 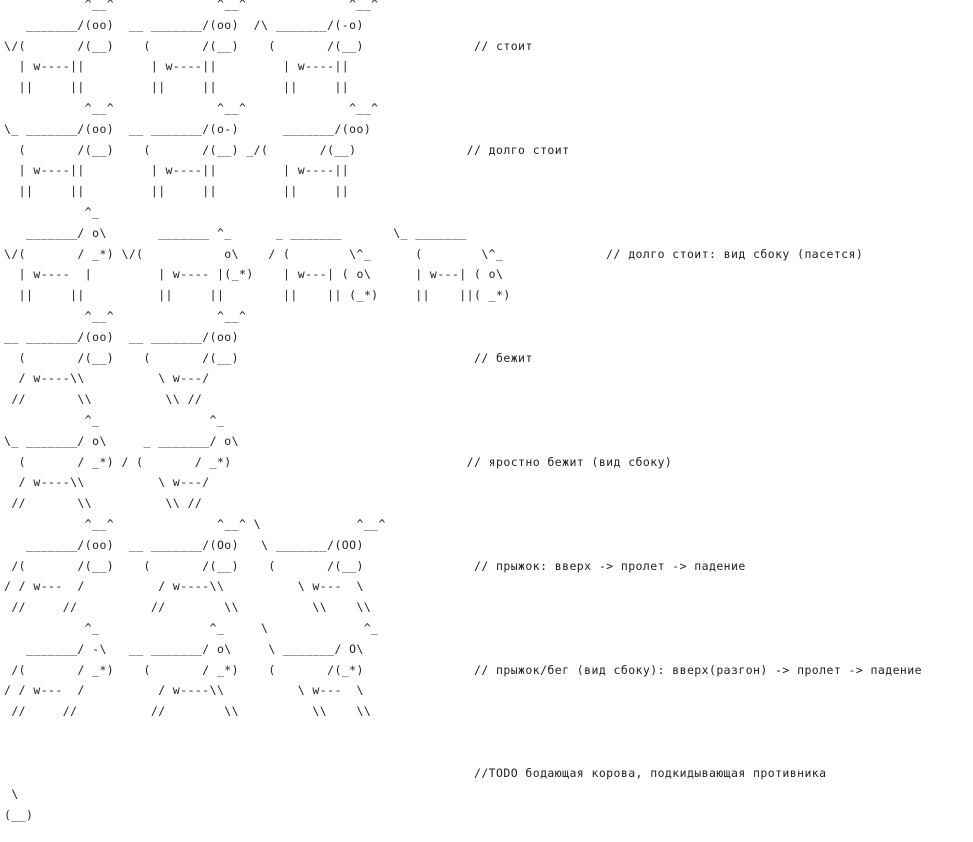 I want to click on art-line: ^_ ^_, so click(x=114, y=419).